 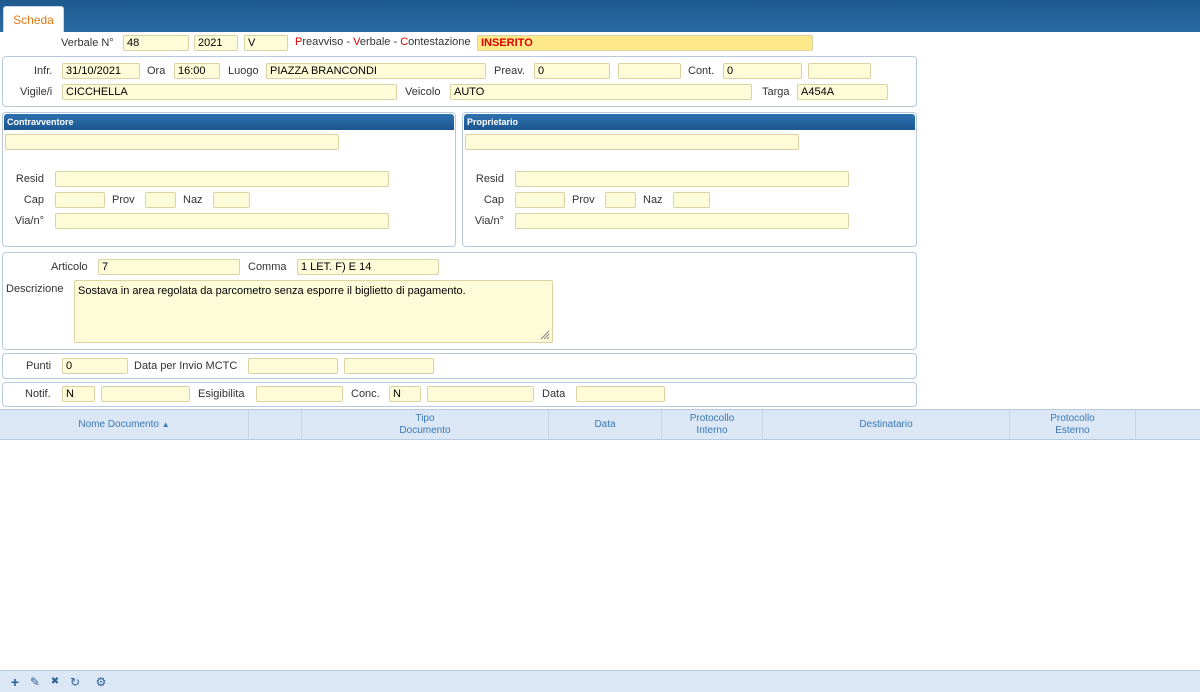 What do you see at coordinates (383, 42) in the screenshot?
I see `preavviso-verbale-contestazione-label: Preavviso - Verbale - Contestazione` at bounding box center [383, 42].